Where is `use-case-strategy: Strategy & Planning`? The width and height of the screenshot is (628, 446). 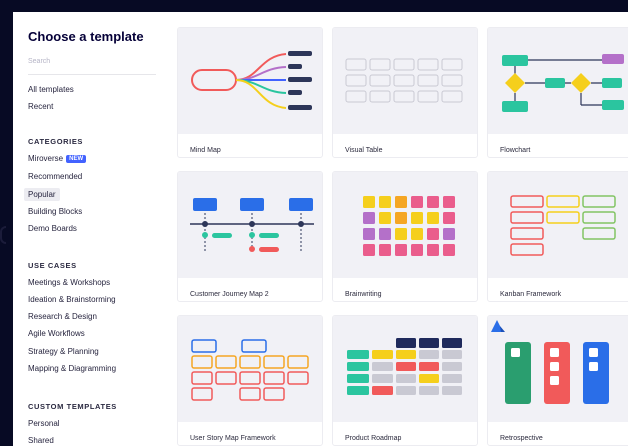
use-case-strategy: Strategy & Planning is located at coordinates (63, 351).